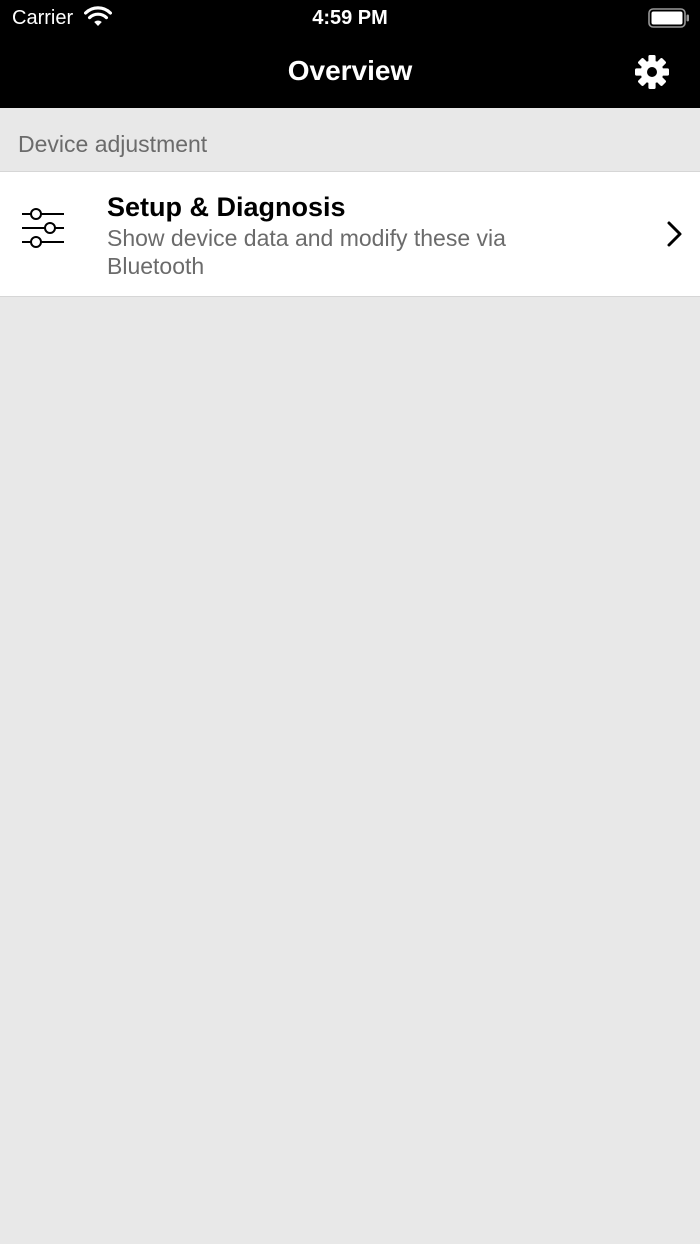 This screenshot has height=1244, width=700. I want to click on settings-button, so click(652, 72).